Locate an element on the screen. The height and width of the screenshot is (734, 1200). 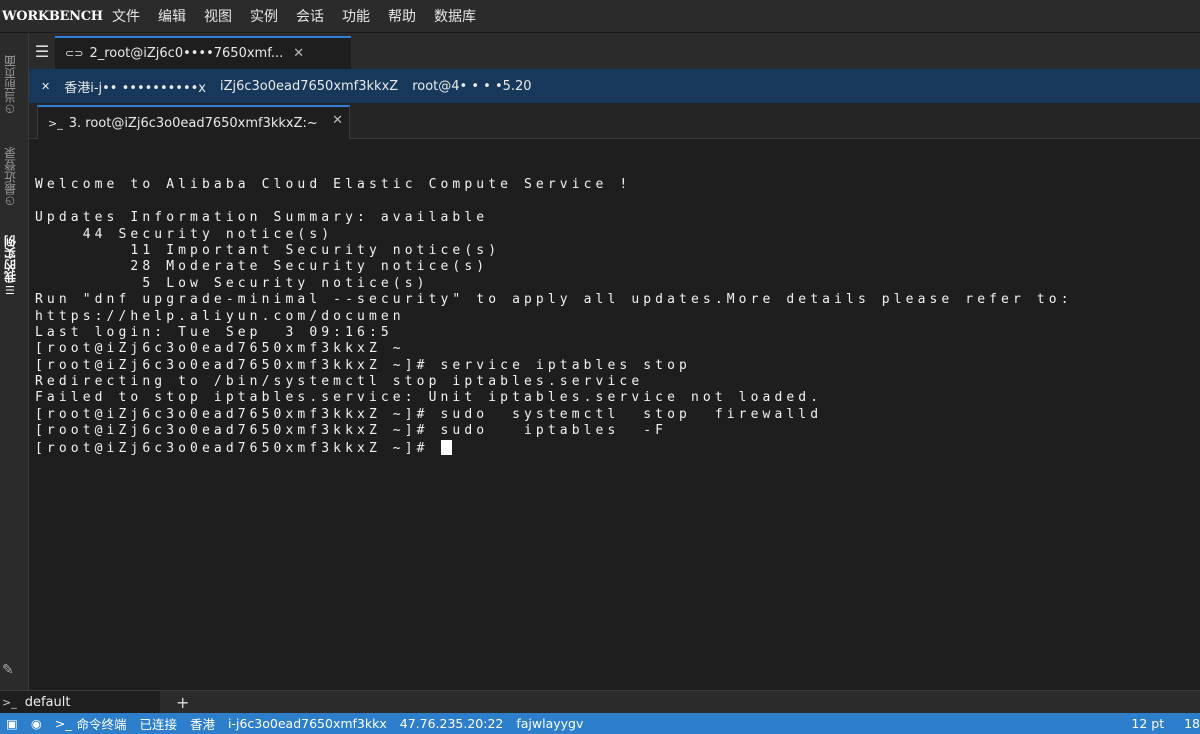
menu-view: 视图 is located at coordinates (218, 16).